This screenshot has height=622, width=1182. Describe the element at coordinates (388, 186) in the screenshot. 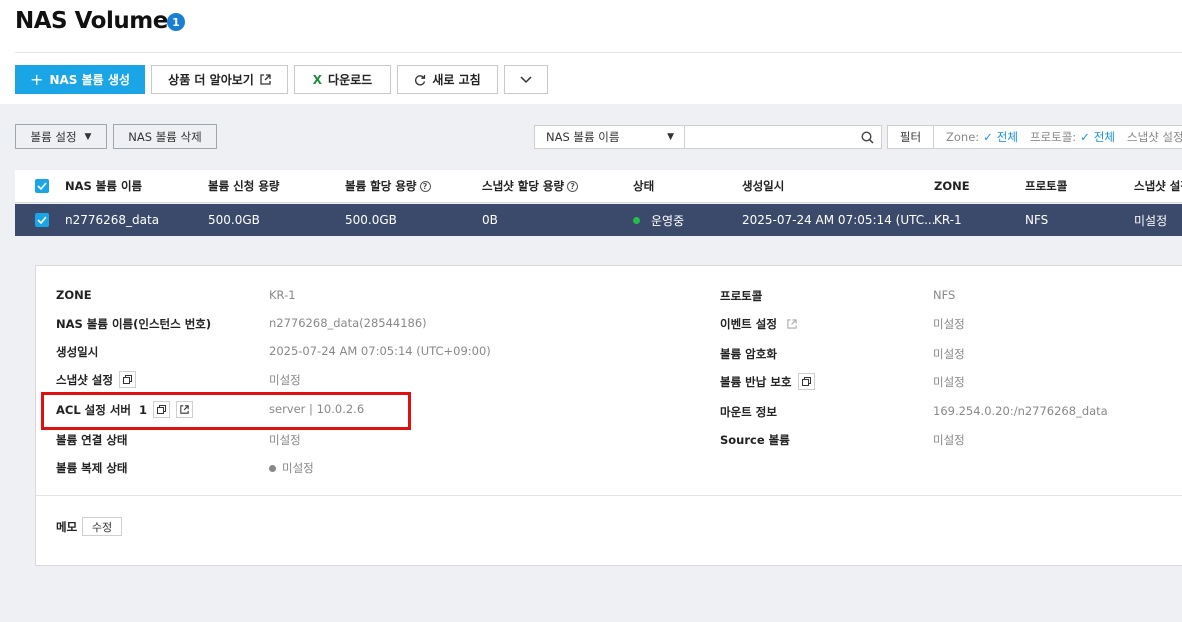

I see `column-header-allocated: 볼륨 할당 용량 ?` at that location.